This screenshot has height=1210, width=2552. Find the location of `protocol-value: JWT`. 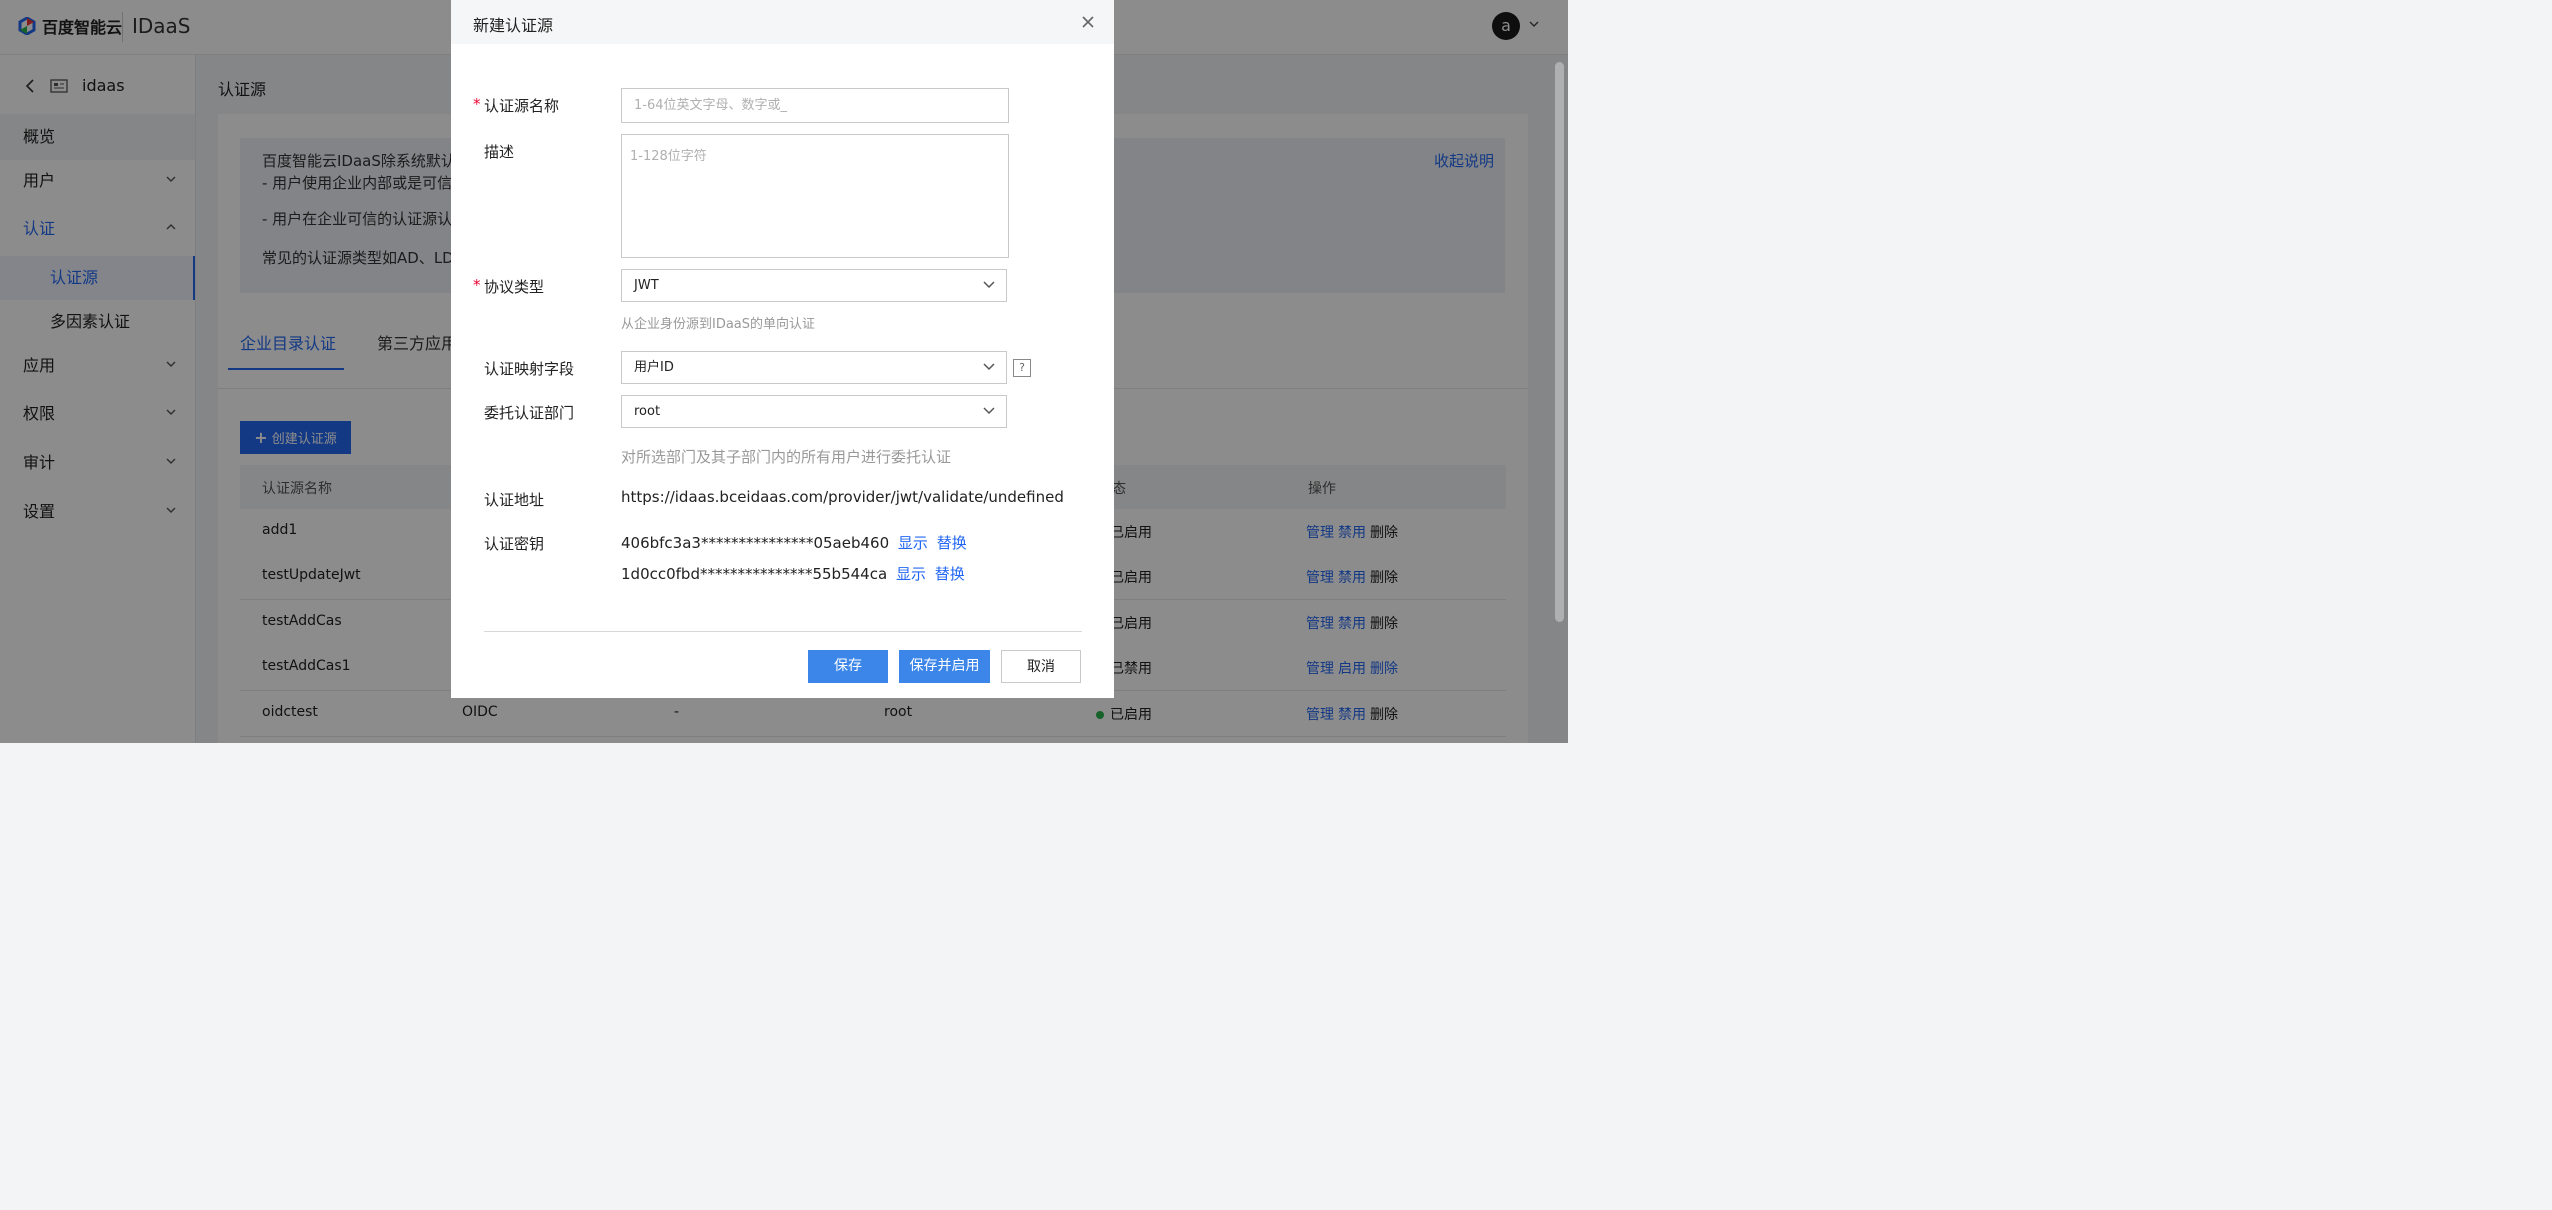

protocol-value: JWT is located at coordinates (646, 285).